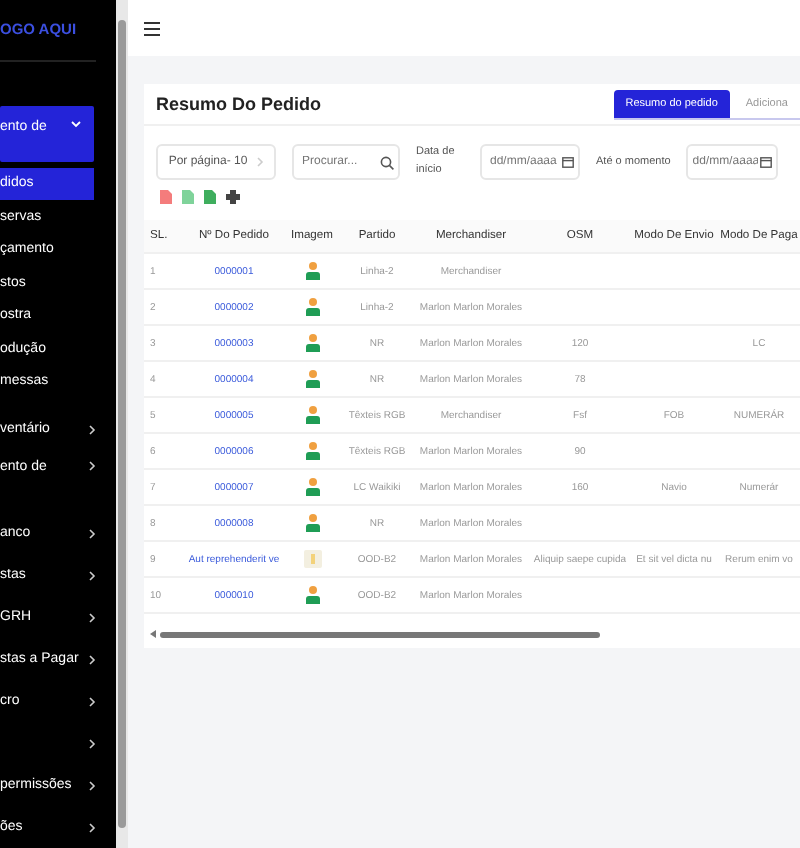  Describe the element at coordinates (210, 197) in the screenshot. I see `excel-icon` at that location.